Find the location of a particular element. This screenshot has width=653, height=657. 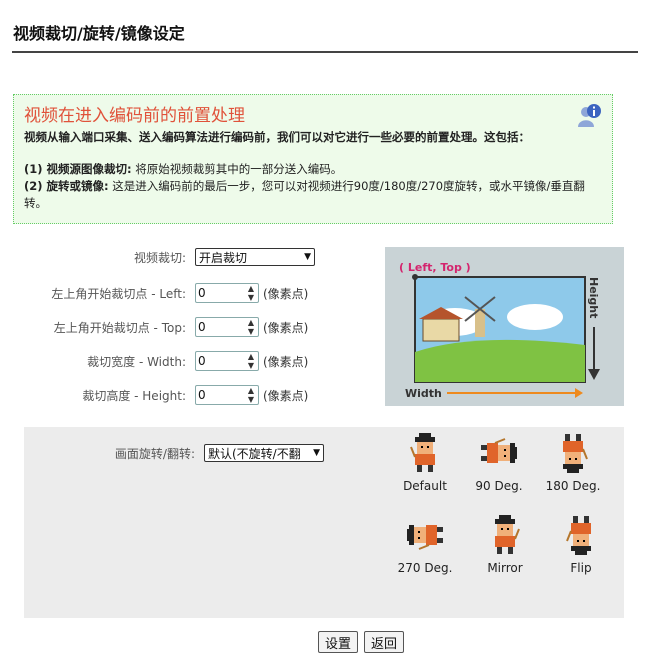

rotate-option-90: 90 Deg. is located at coordinates (499, 463).